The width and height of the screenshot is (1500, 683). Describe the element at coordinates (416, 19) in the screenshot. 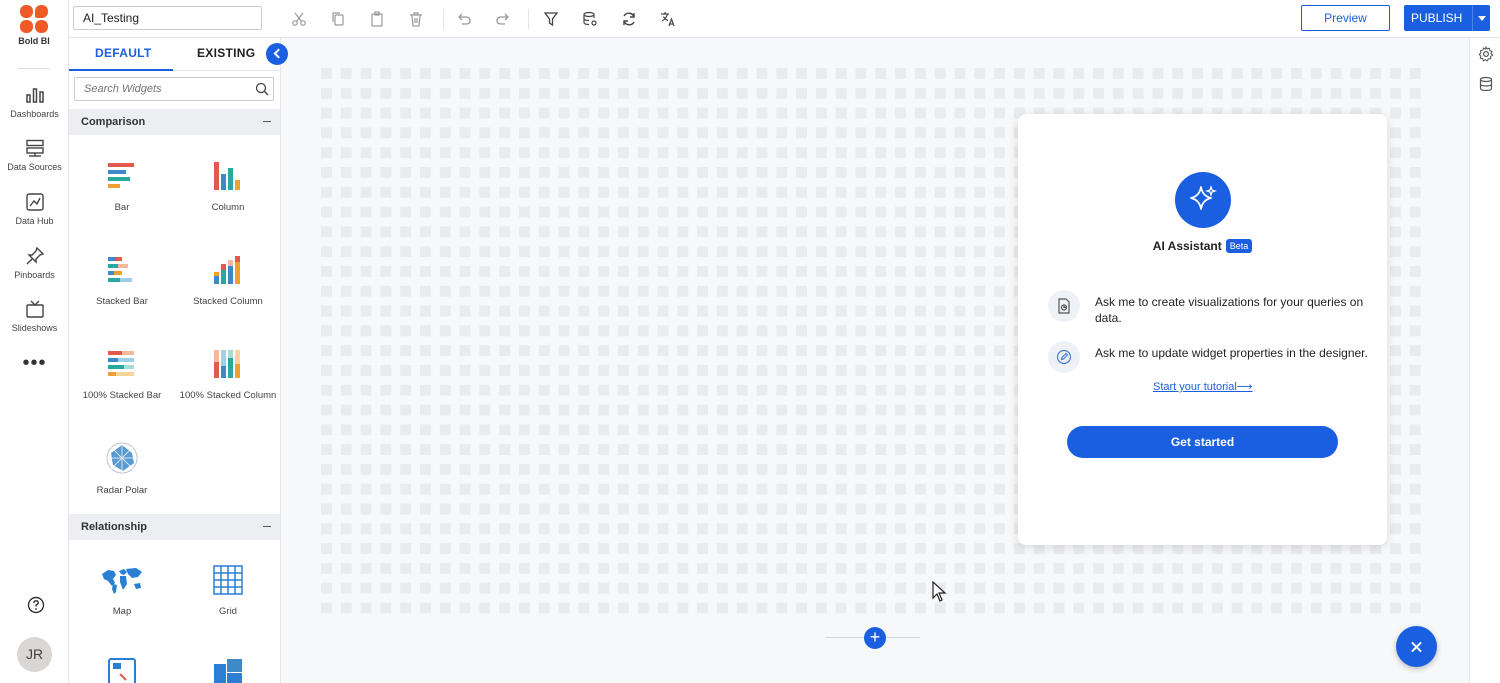

I see `delete-icon` at that location.